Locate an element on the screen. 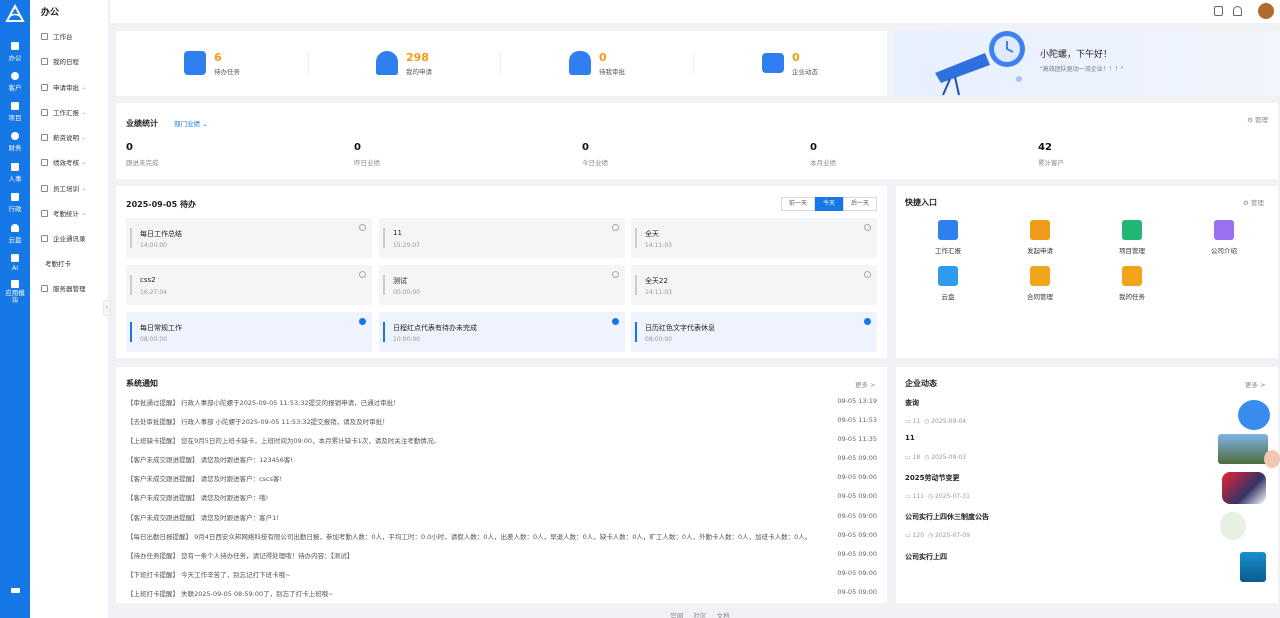 The width and height of the screenshot is (1280, 618). bell-icon is located at coordinates (1237, 11).